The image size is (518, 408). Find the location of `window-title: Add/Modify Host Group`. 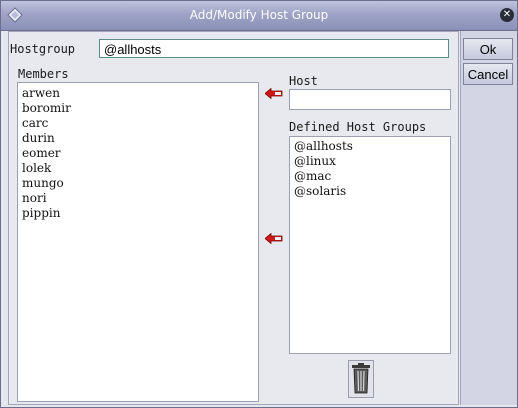

window-title: Add/Modify Host Group is located at coordinates (259, 15).